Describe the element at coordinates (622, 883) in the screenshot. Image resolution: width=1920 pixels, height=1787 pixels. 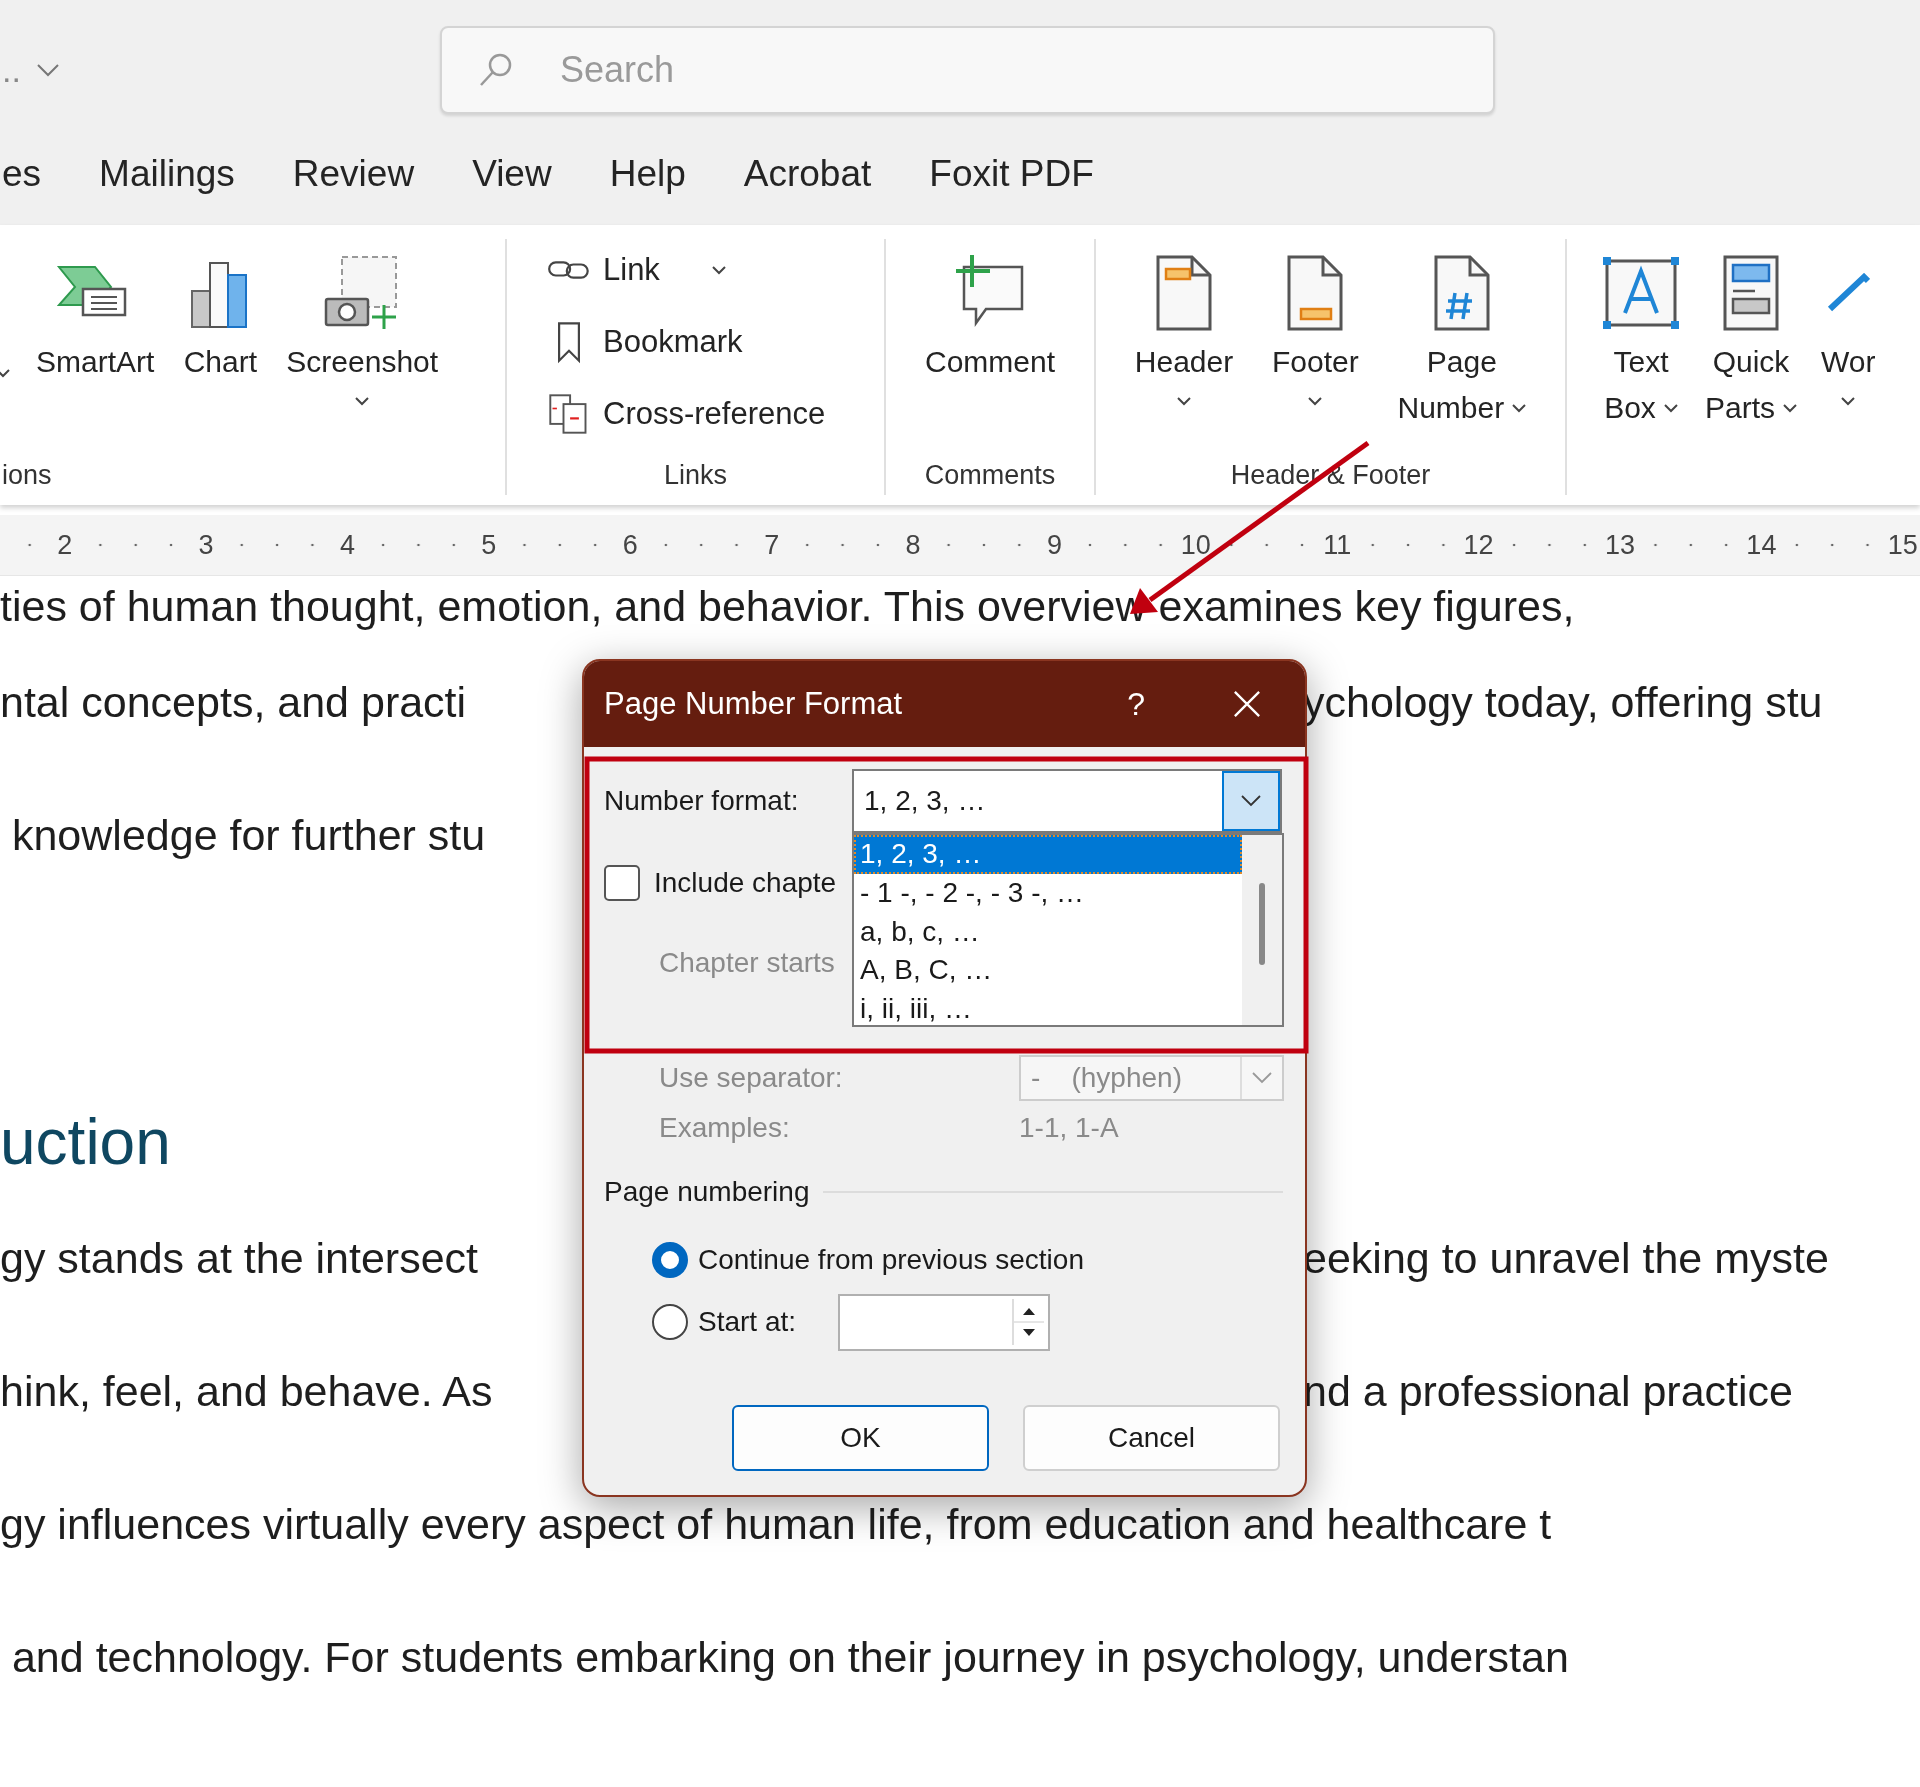
I see `checkbox` at that location.